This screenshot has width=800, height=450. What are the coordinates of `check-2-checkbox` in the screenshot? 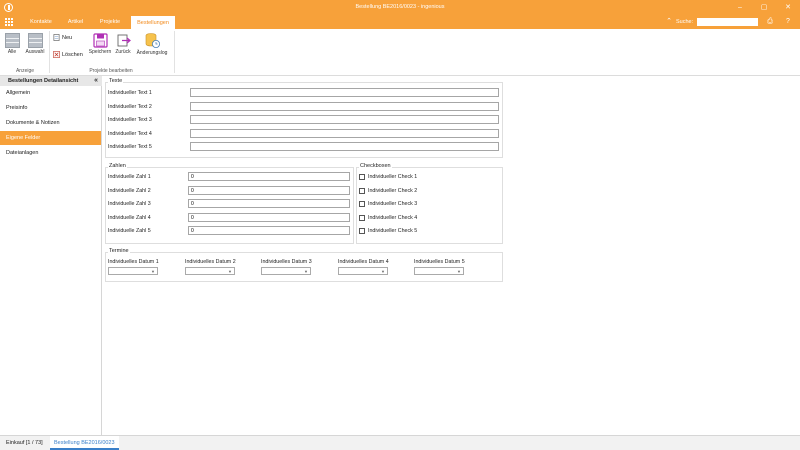 It's located at (362, 191).